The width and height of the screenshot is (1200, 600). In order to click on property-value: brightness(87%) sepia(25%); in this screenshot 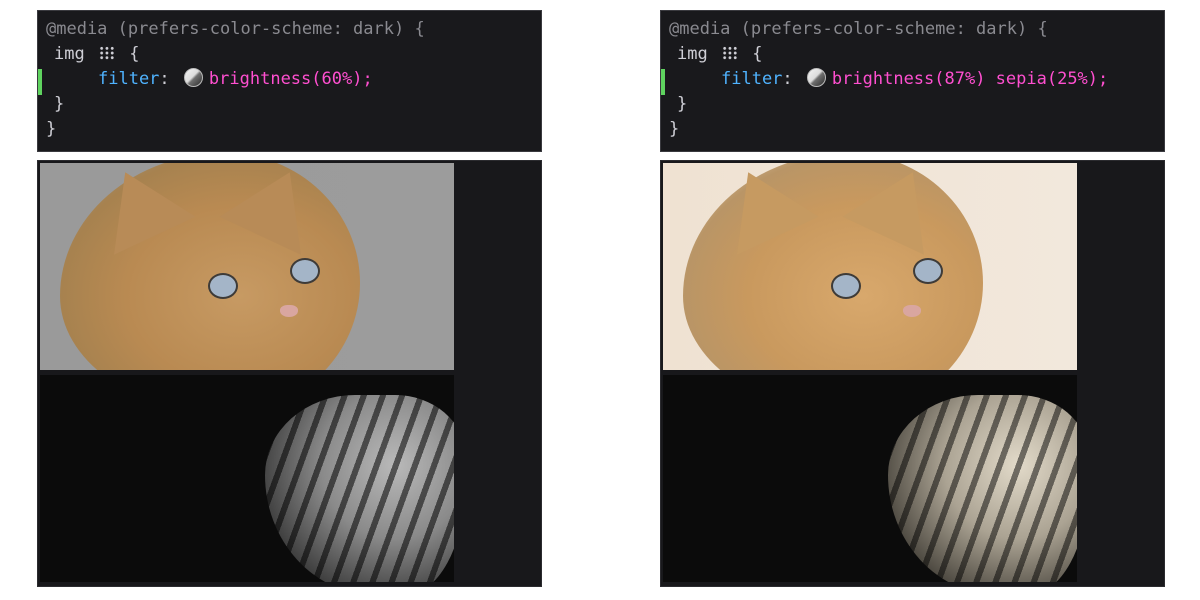, I will do `click(970, 79)`.